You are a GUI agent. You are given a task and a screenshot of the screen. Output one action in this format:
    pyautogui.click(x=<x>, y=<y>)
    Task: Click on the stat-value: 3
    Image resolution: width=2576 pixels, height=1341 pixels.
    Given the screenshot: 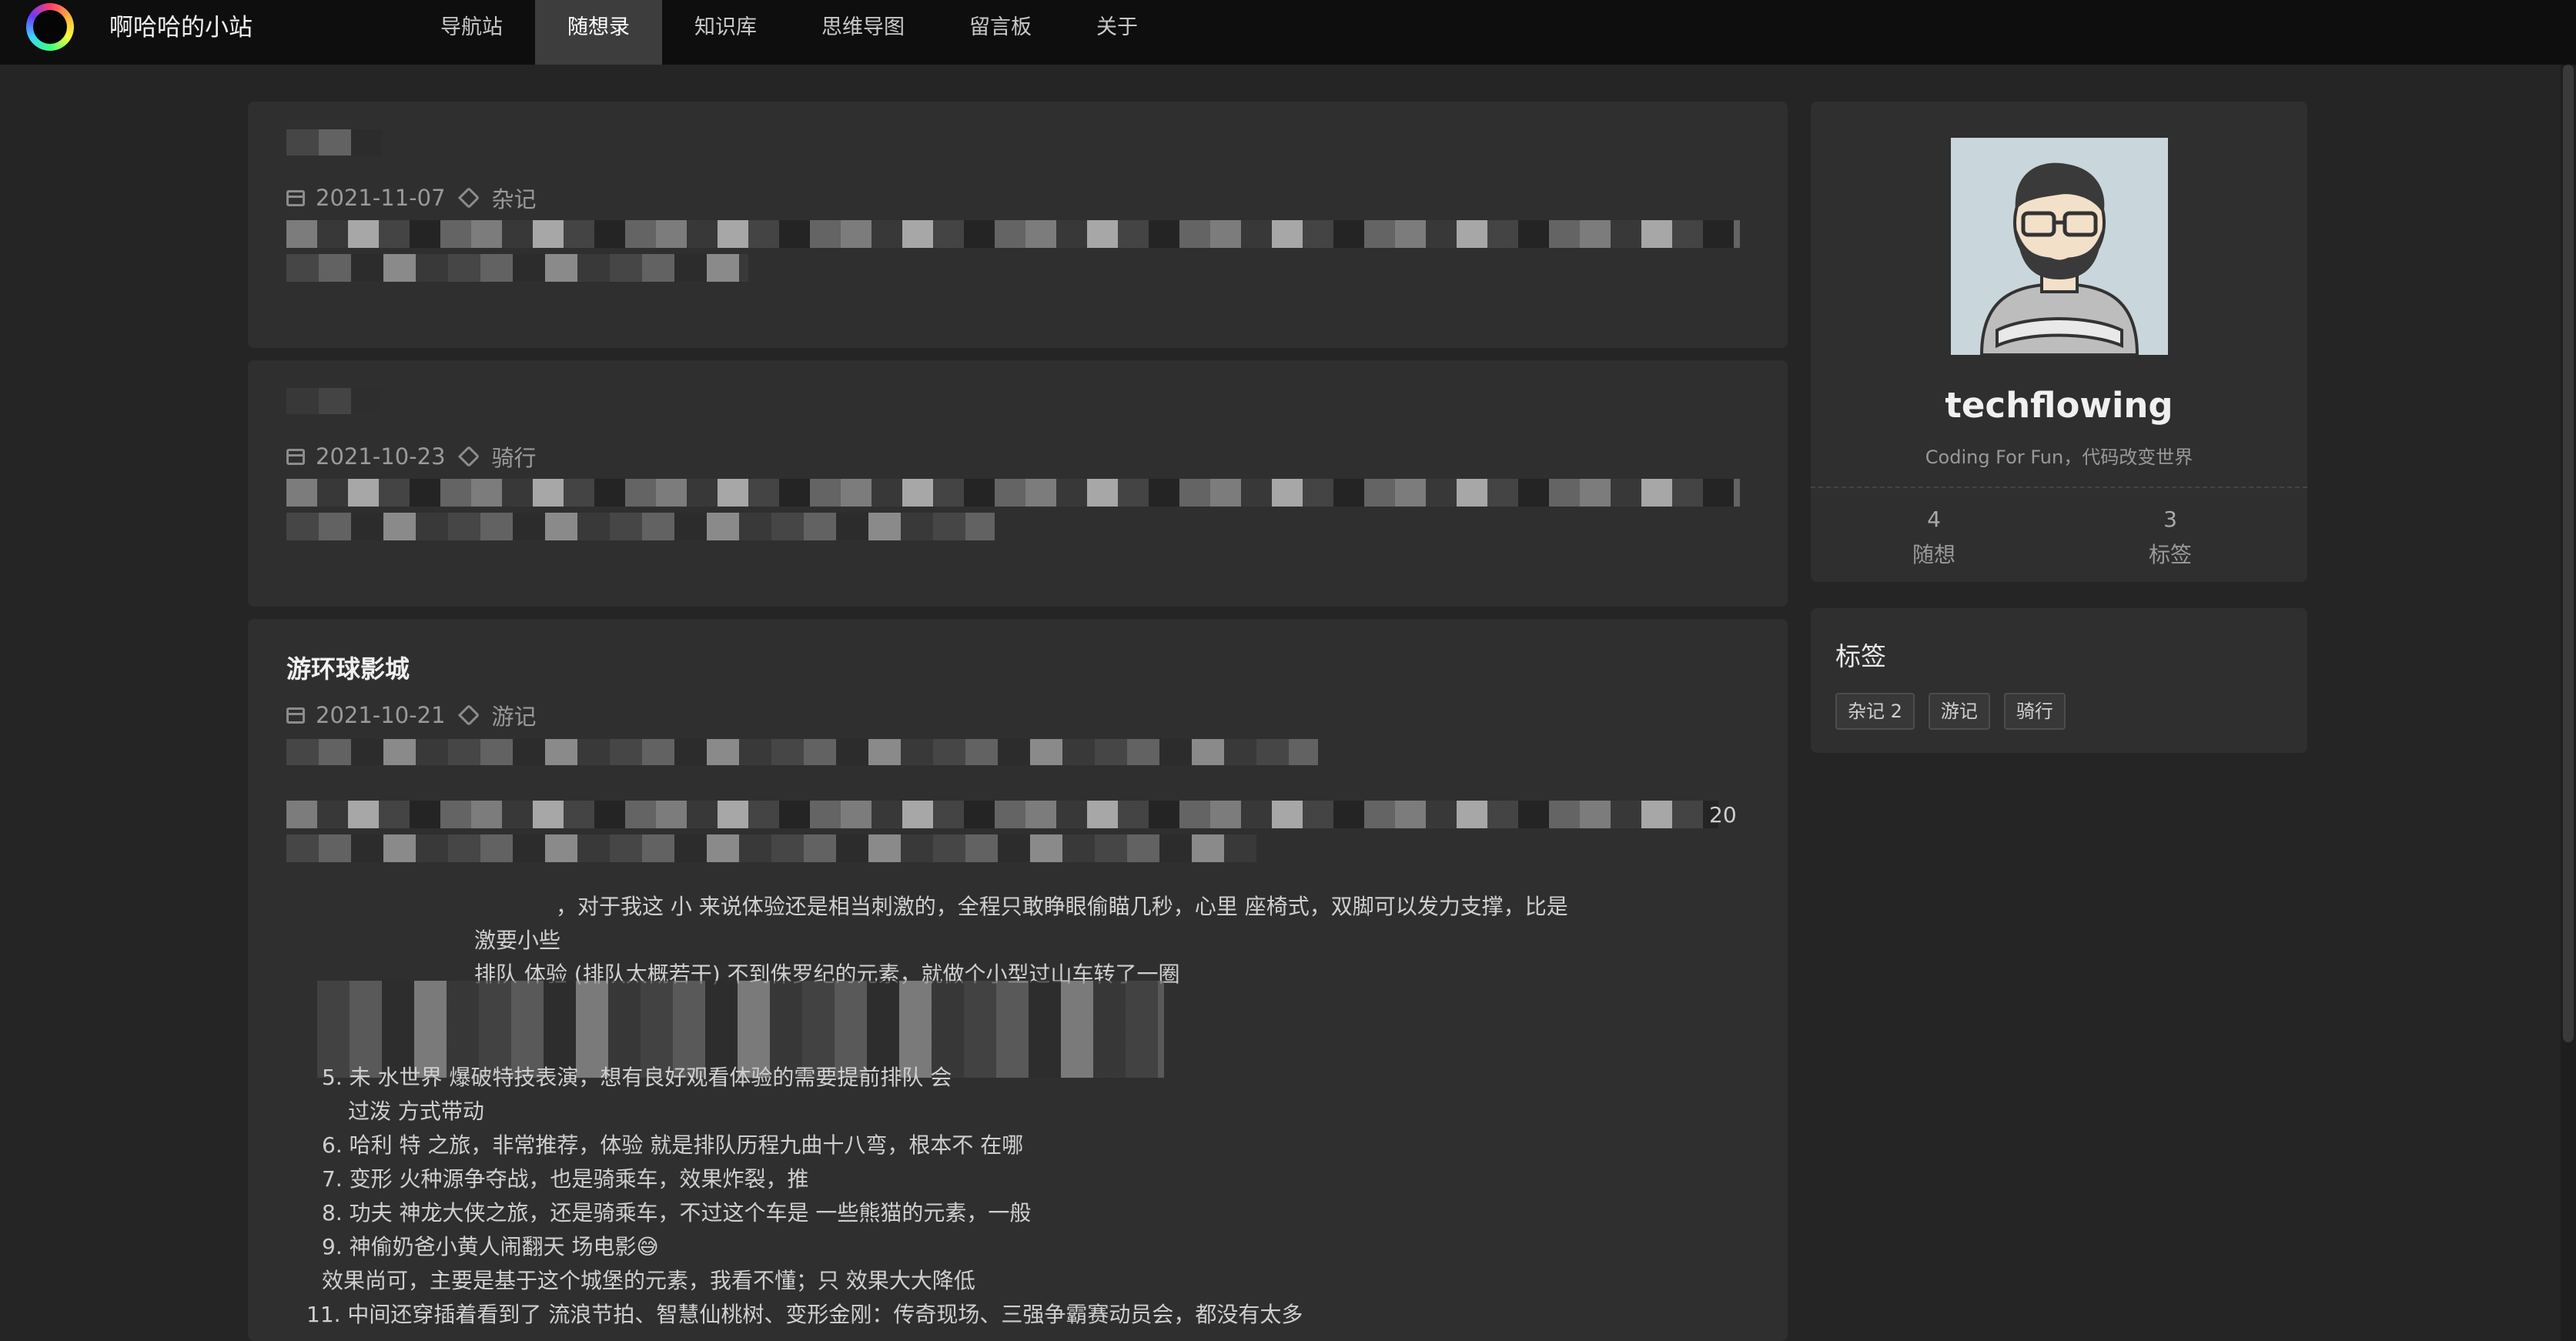 What is the action you would take?
    pyautogui.click(x=2170, y=519)
    